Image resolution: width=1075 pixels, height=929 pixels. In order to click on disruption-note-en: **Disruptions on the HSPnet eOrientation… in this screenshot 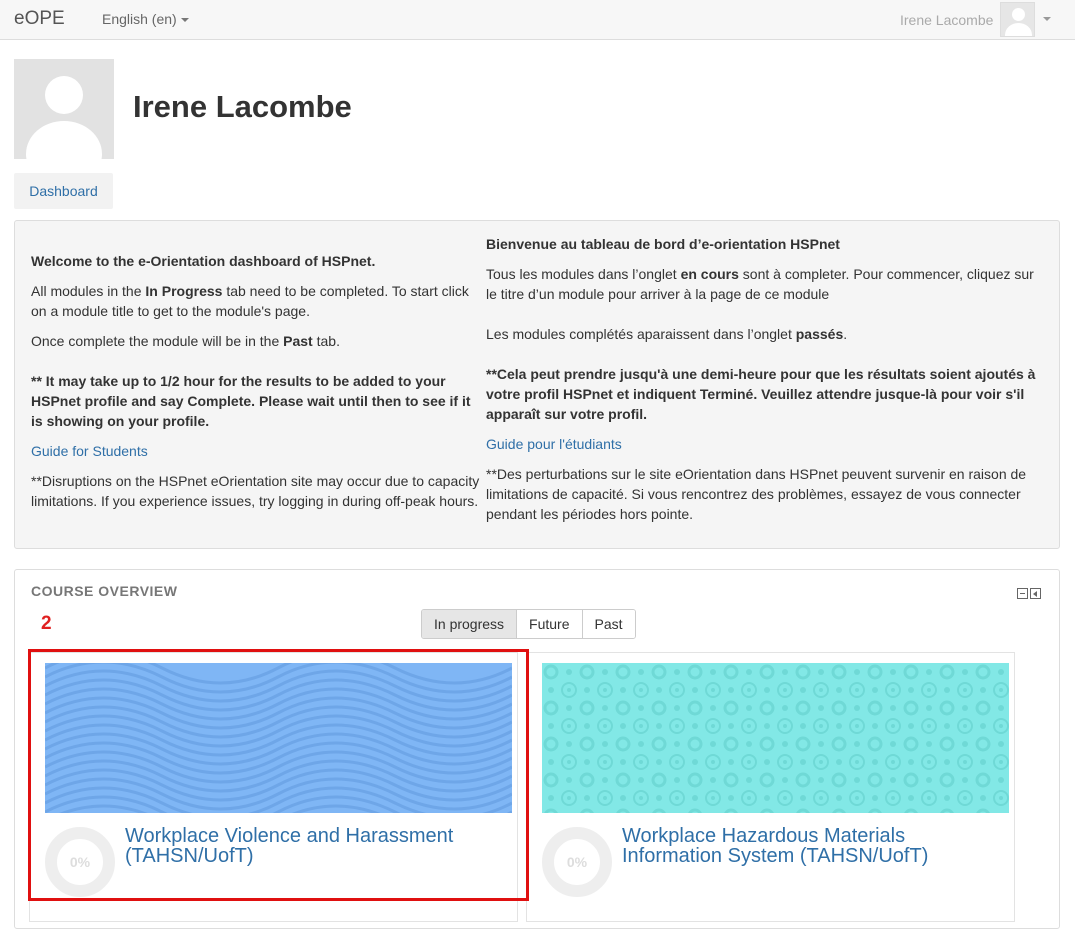, I will do `click(255, 491)`.